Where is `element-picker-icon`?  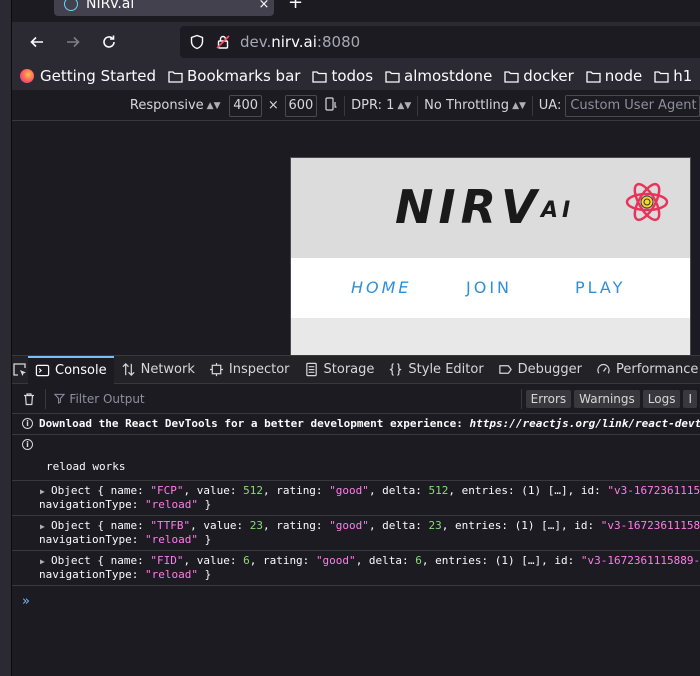 element-picker-icon is located at coordinates (19, 369).